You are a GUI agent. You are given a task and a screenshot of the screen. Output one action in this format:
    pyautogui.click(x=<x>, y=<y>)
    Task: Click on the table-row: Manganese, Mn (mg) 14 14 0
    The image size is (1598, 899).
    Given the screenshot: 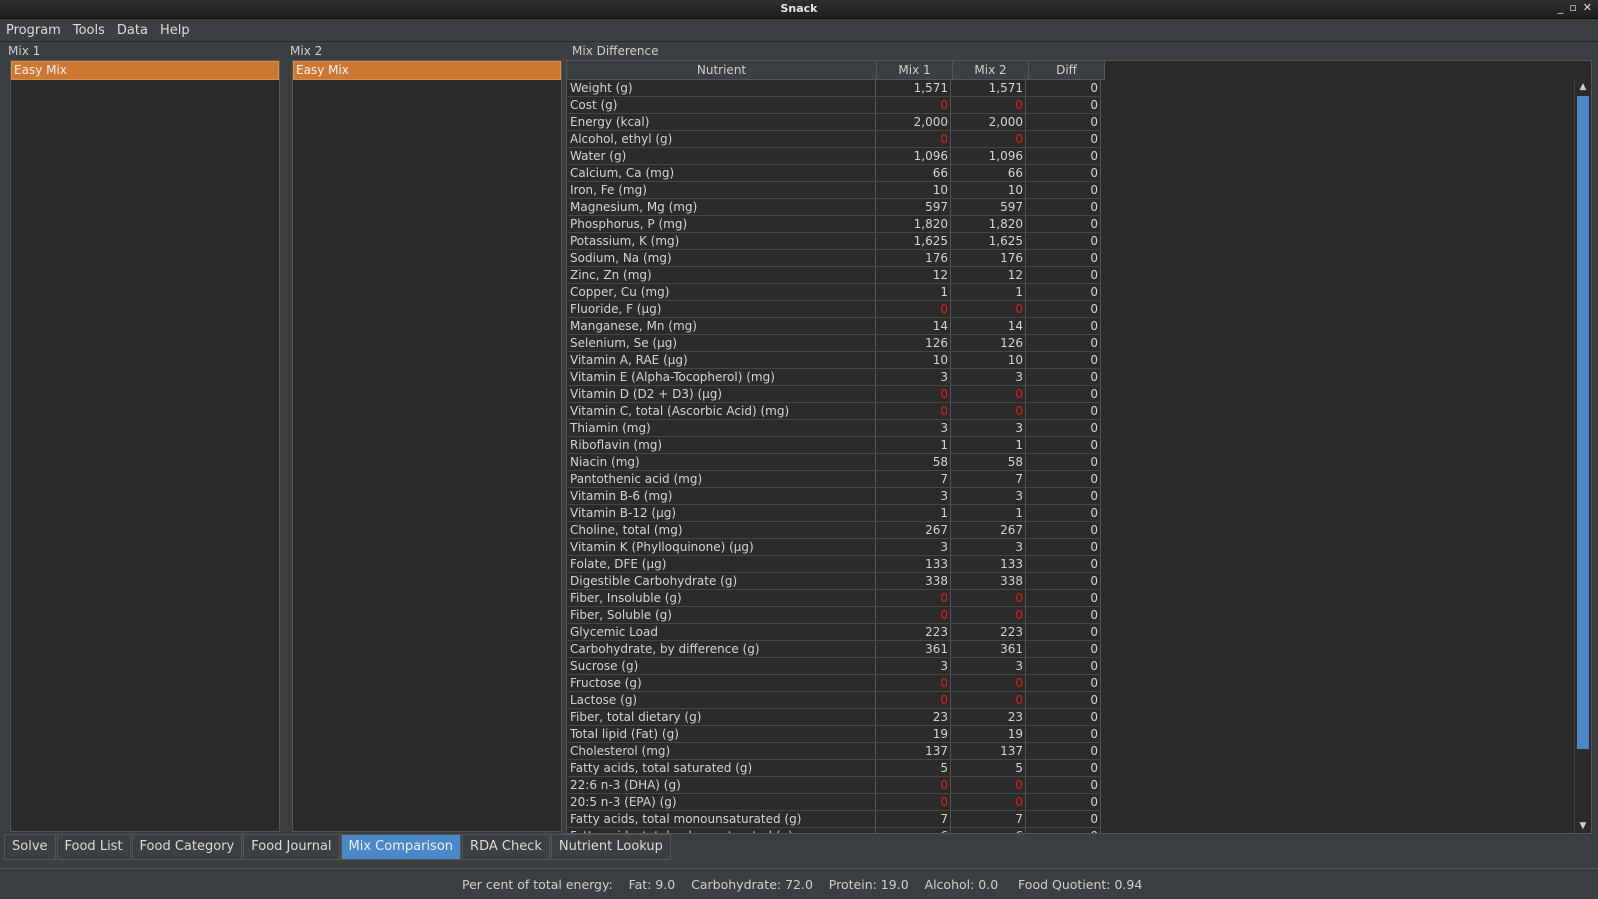 What is the action you would take?
    pyautogui.click(x=834, y=326)
    